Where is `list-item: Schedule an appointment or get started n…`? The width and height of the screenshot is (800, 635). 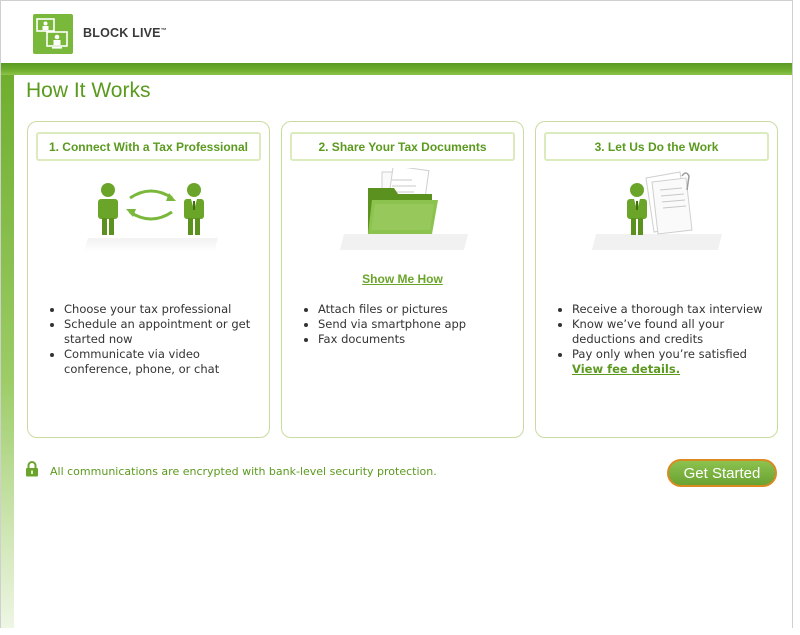
list-item: Schedule an appointment or get started n… is located at coordinates (166, 332).